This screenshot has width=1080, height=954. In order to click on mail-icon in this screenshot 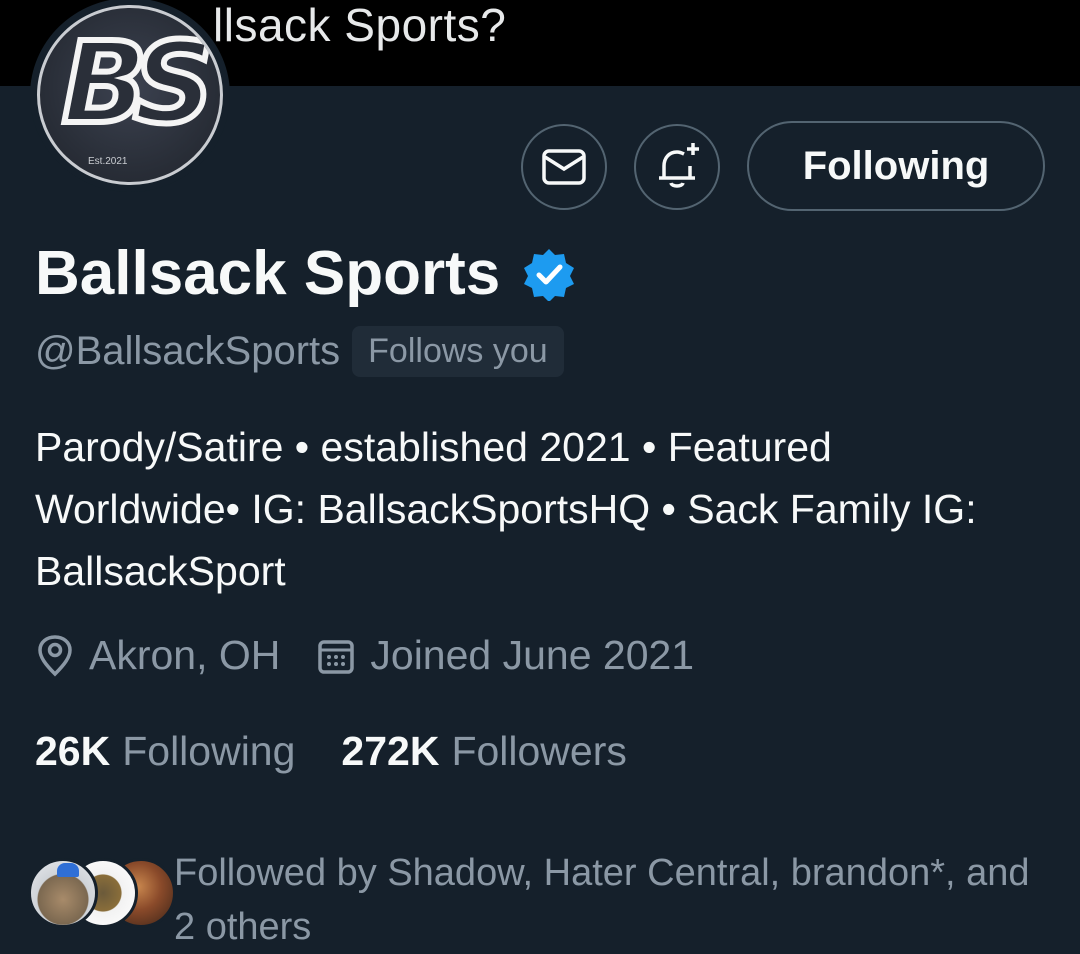, I will do `click(564, 167)`.